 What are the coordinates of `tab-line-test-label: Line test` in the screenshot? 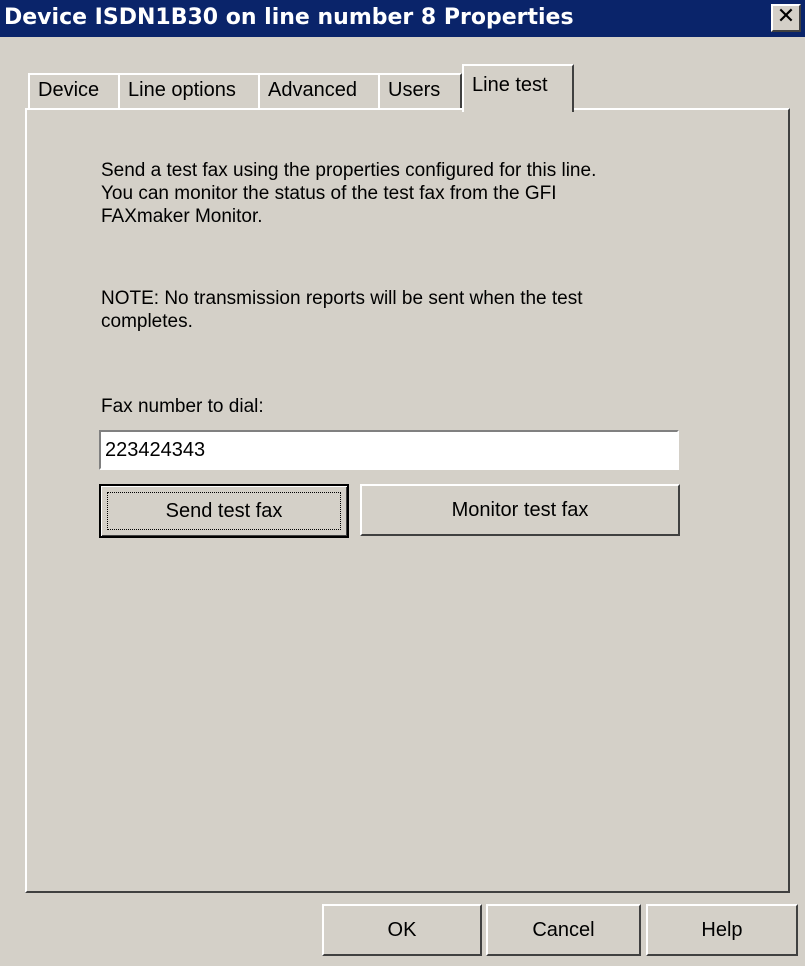 It's located at (510, 85).